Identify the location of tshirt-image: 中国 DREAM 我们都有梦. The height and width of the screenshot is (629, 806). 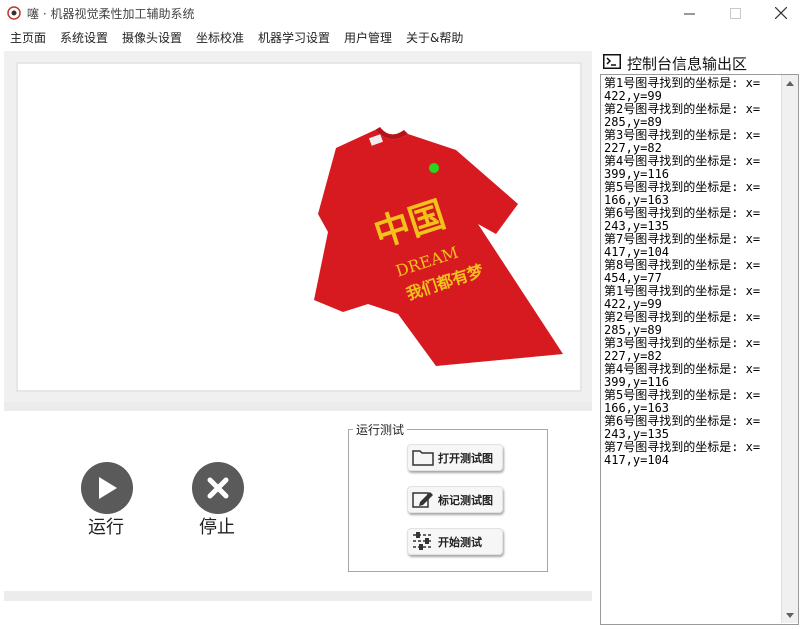
(438, 246).